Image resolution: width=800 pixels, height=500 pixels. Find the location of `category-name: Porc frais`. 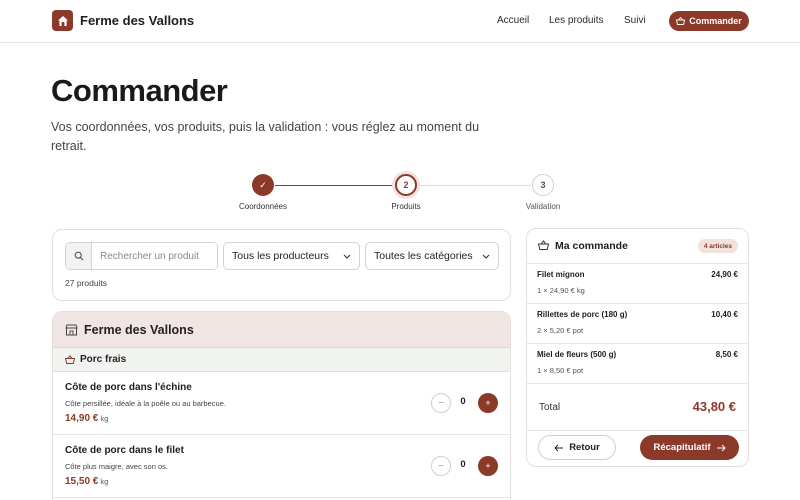

category-name: Porc frais is located at coordinates (103, 359).